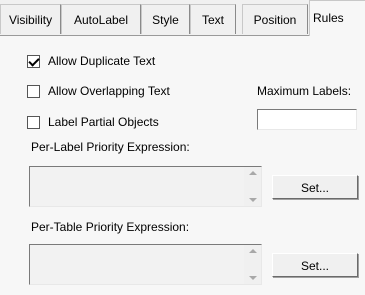  I want to click on allow-overlapping-text-checkbox, so click(33, 91).